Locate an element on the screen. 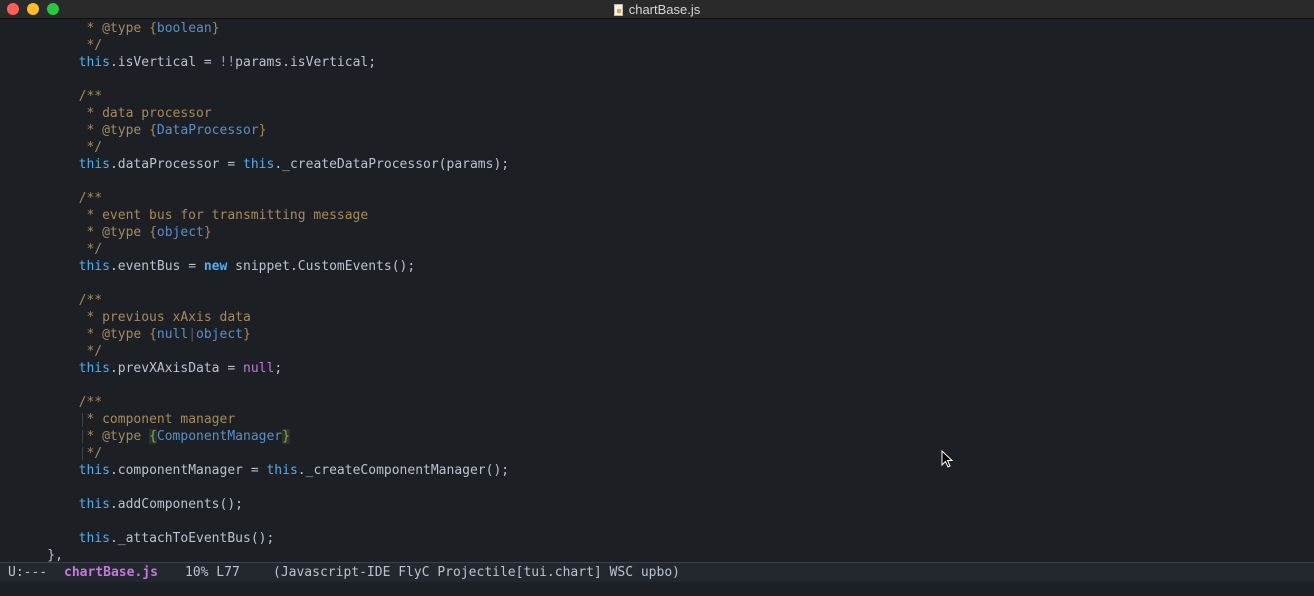  code-token: * previous xAxis data is located at coordinates (133, 317).